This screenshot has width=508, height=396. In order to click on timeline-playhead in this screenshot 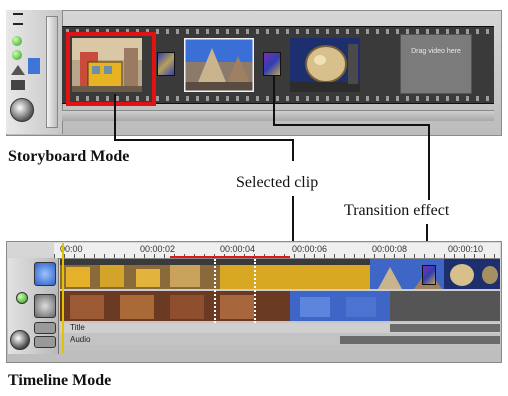, I will do `click(63, 298)`.